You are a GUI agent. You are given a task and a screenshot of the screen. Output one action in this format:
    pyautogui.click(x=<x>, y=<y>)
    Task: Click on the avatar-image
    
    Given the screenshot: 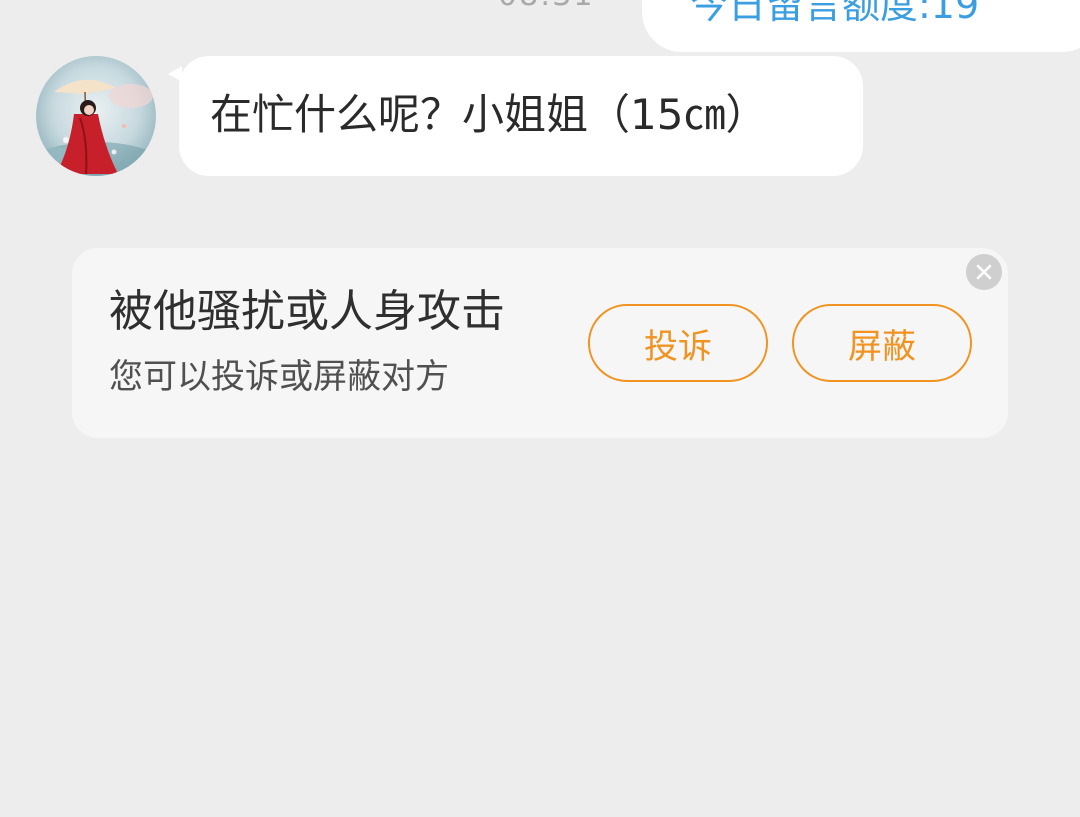 What is the action you would take?
    pyautogui.click(x=96, y=116)
    